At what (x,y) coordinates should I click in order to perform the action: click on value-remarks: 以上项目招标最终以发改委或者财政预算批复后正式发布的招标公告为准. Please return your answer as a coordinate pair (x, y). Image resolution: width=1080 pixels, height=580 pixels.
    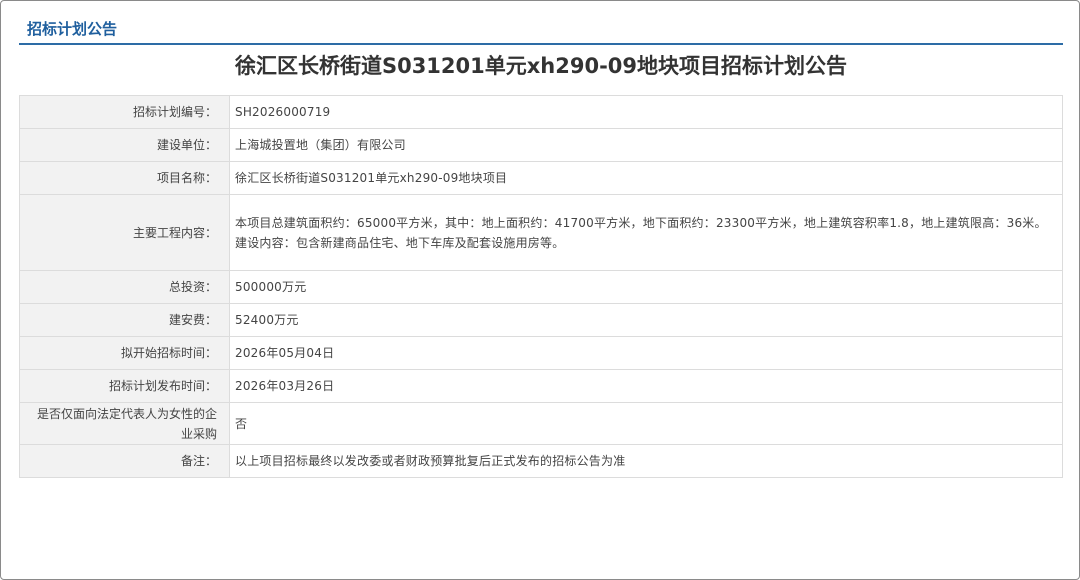
    Looking at the image, I should click on (646, 461).